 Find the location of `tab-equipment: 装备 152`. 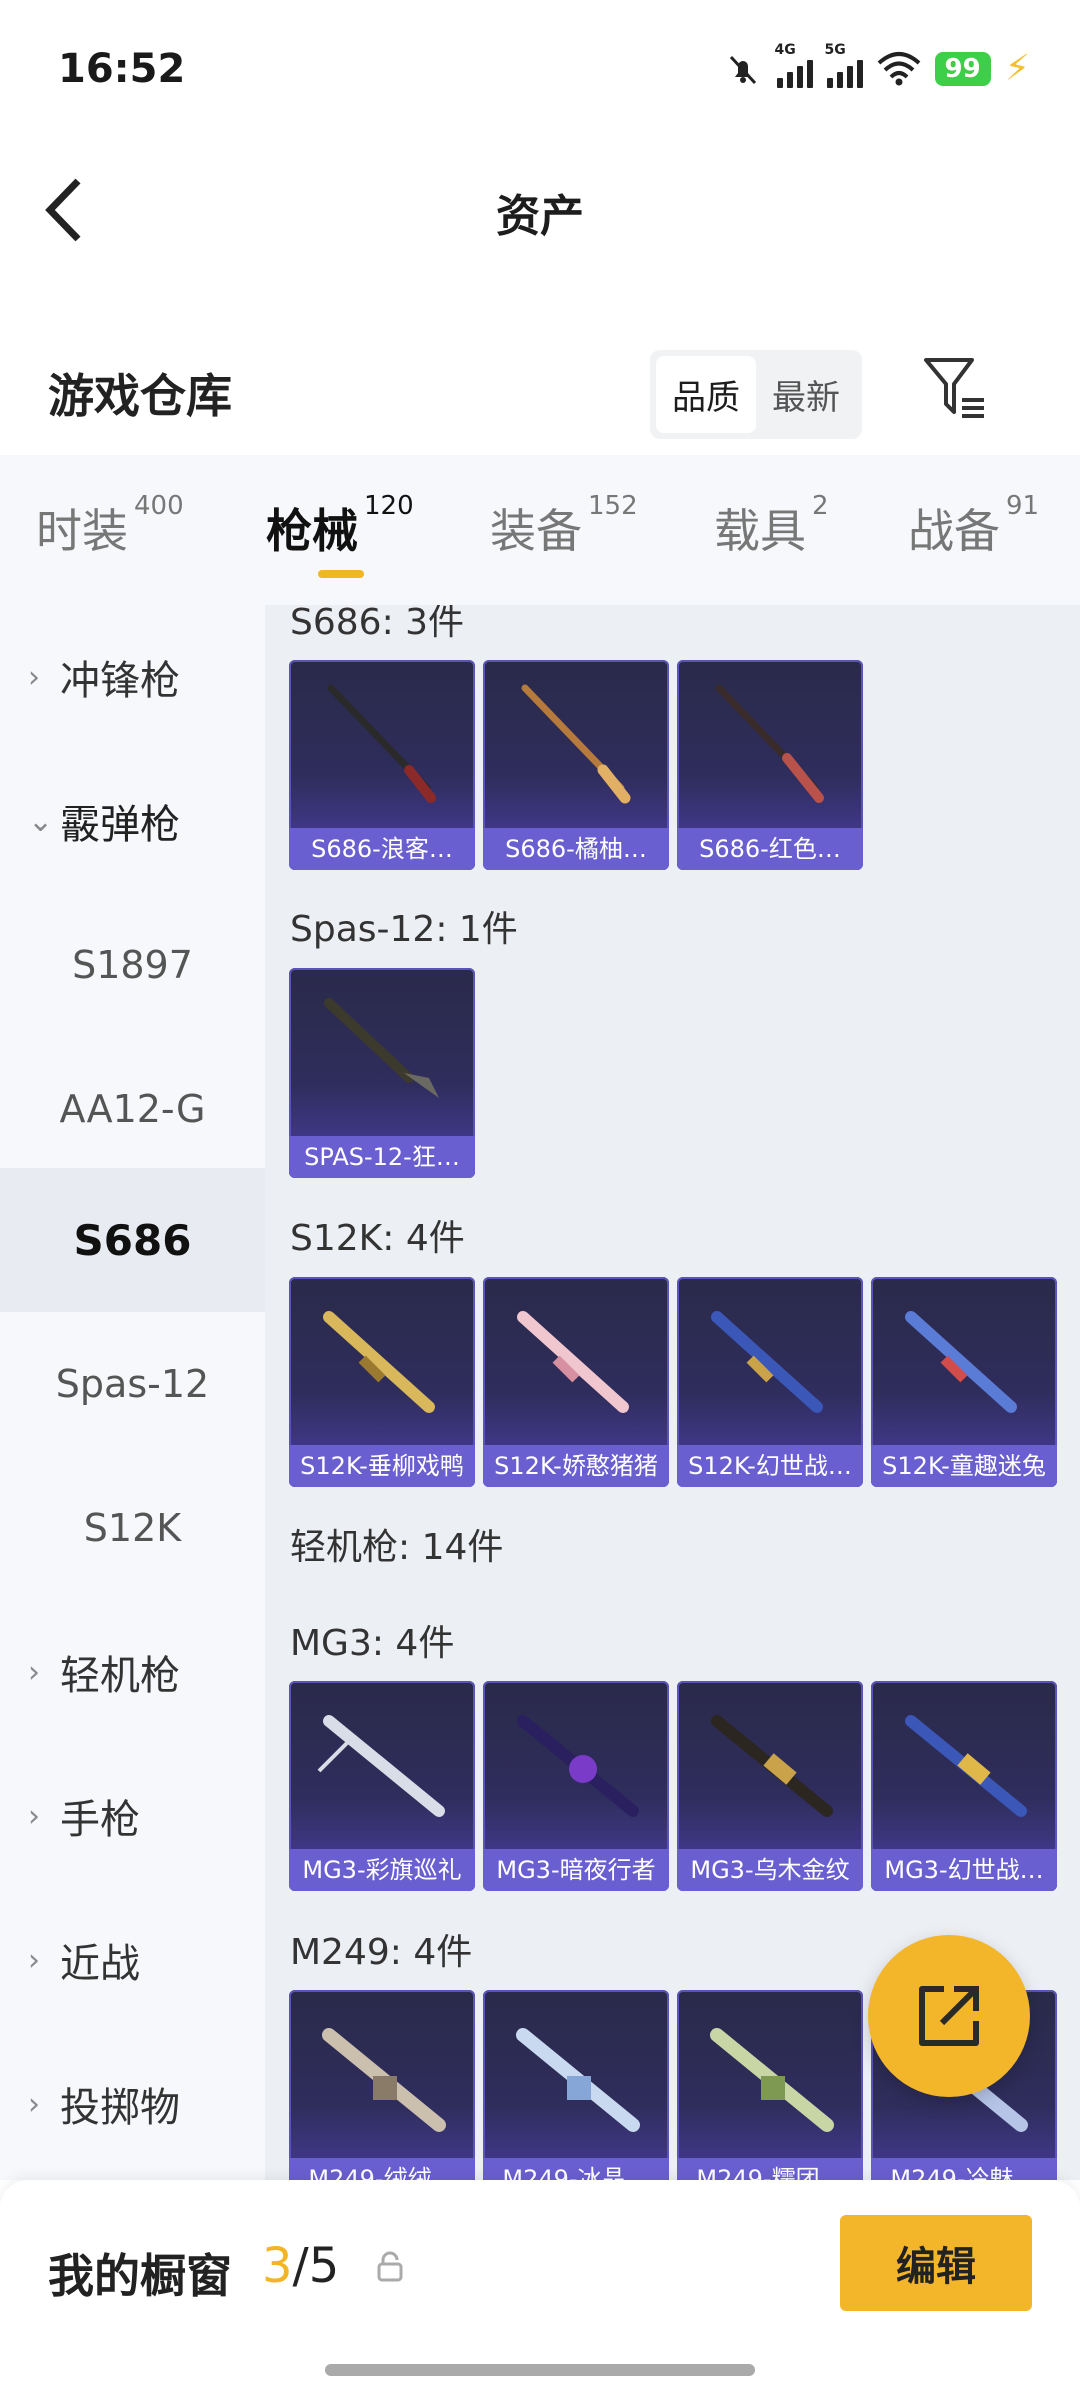

tab-equipment: 装备 152 is located at coordinates (564, 526).